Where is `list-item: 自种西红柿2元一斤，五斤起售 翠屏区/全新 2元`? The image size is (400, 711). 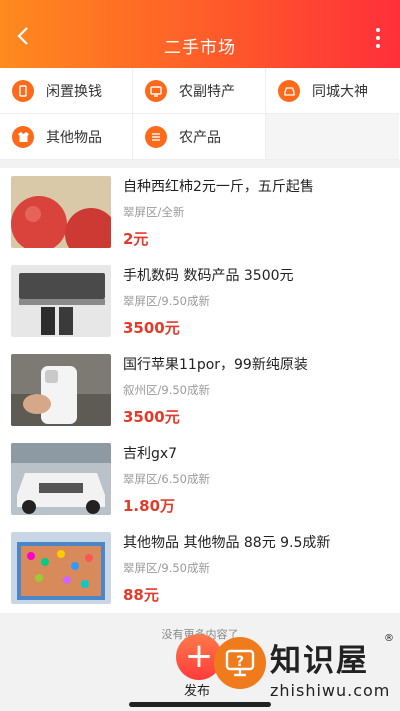
list-item: 自种西红柿2元一斤，五斤起售 翠屏区/全新 2元 is located at coordinates (200, 212).